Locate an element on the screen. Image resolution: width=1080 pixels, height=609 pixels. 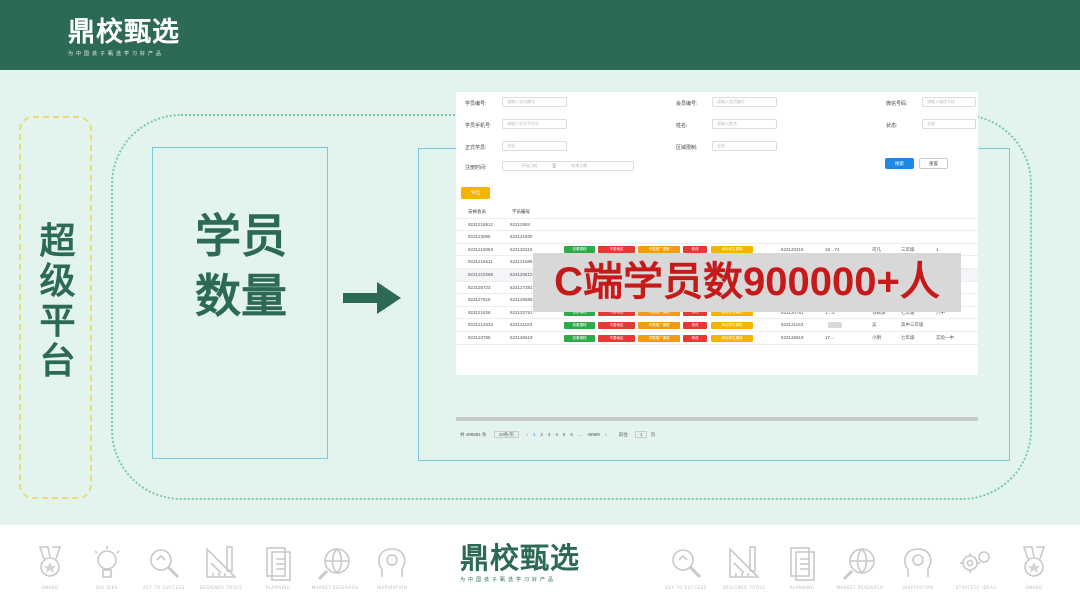
page-number: 2 is located at coordinates (541, 434).